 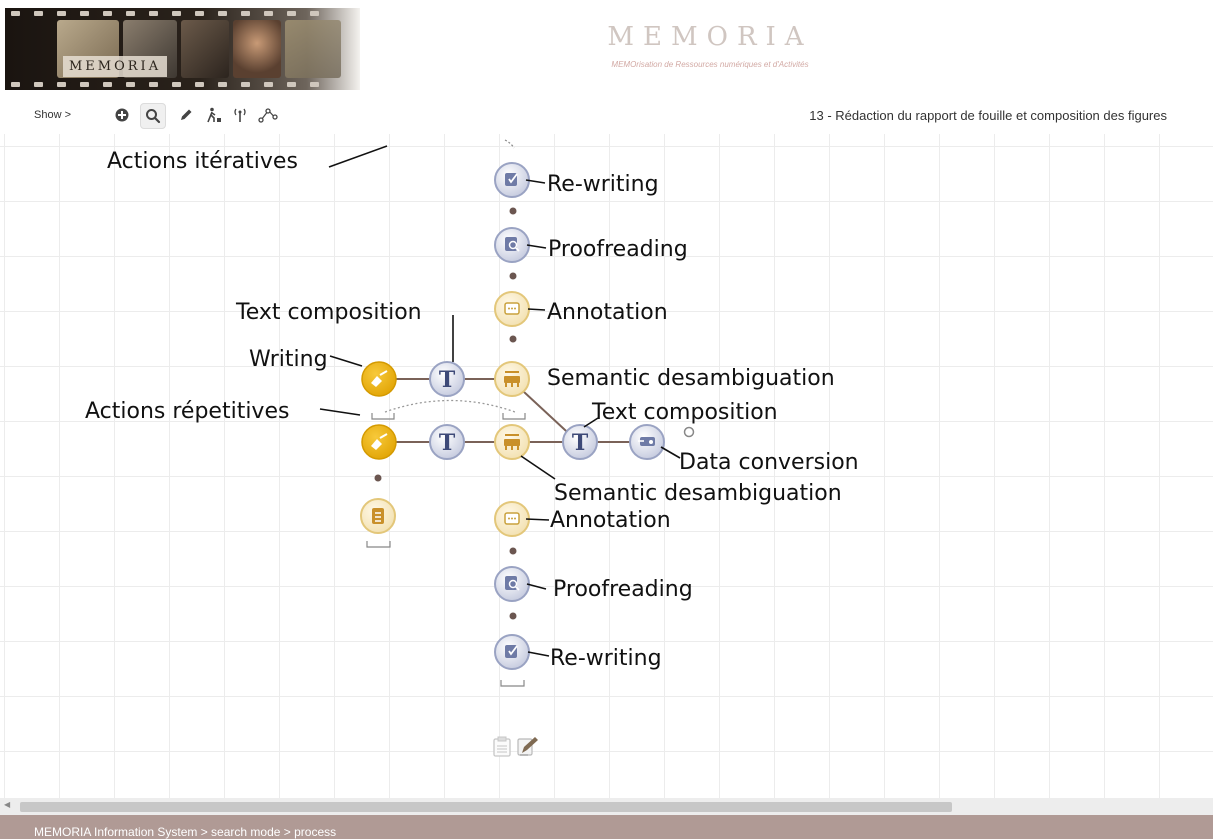 What do you see at coordinates (486, 807) in the screenshot?
I see `scrollbar-thumb` at bounding box center [486, 807].